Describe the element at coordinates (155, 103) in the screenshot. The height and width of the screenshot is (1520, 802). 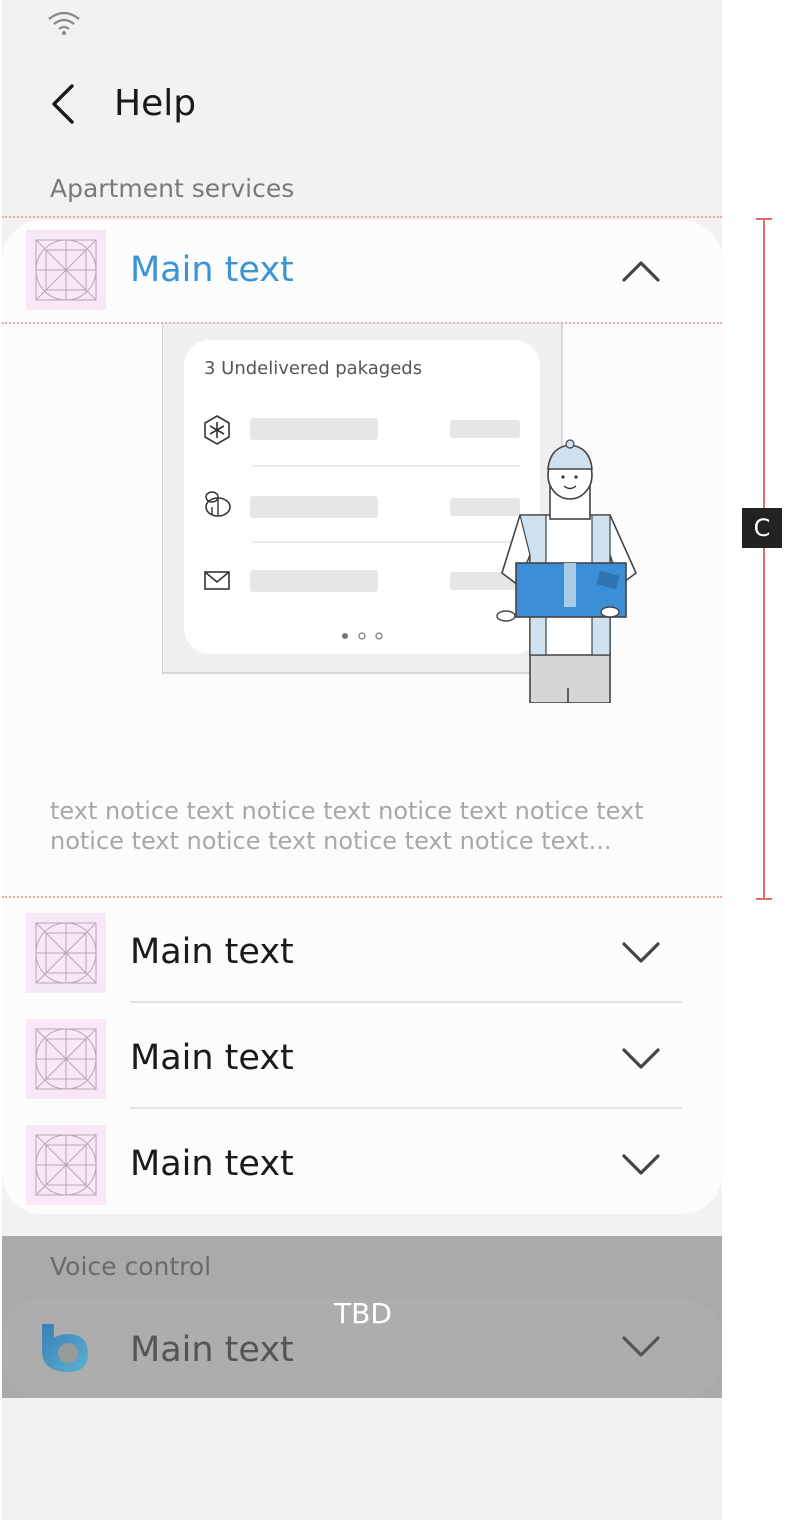
I see `page-title: Help` at that location.